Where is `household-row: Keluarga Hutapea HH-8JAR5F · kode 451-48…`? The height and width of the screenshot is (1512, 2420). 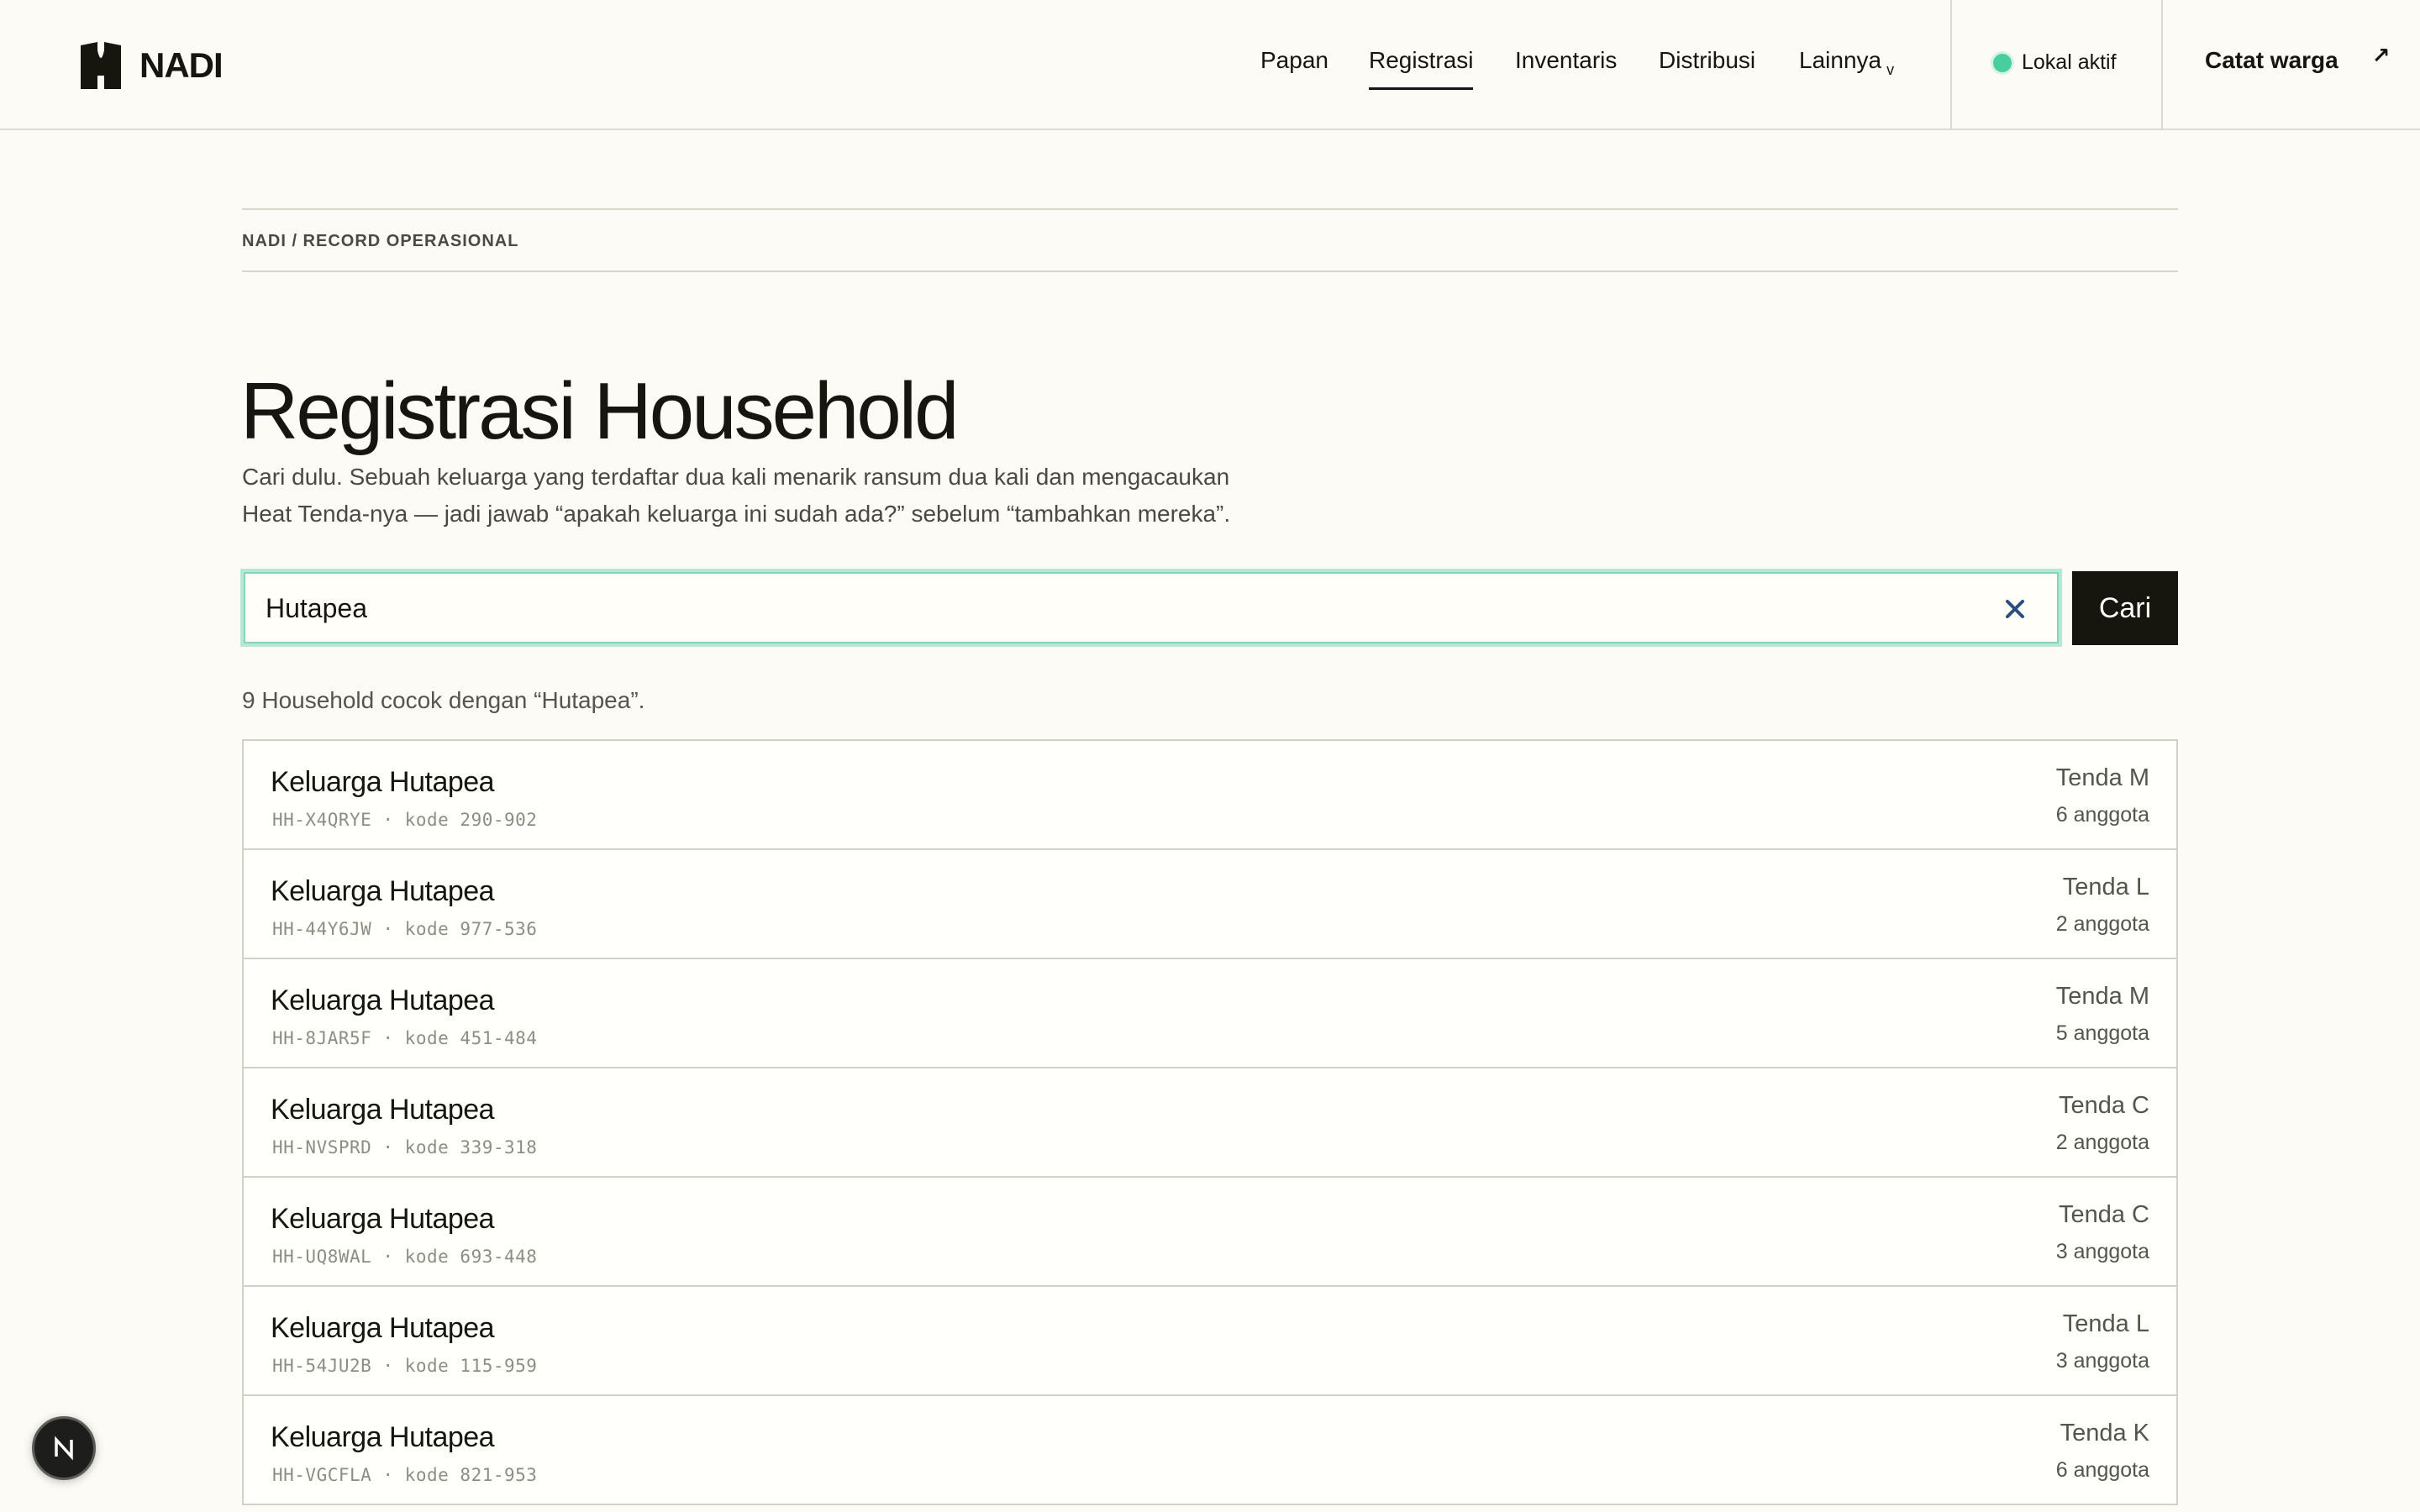
household-row: Keluarga Hutapea HH-8JAR5F · kode 451-48… is located at coordinates (1210, 1013).